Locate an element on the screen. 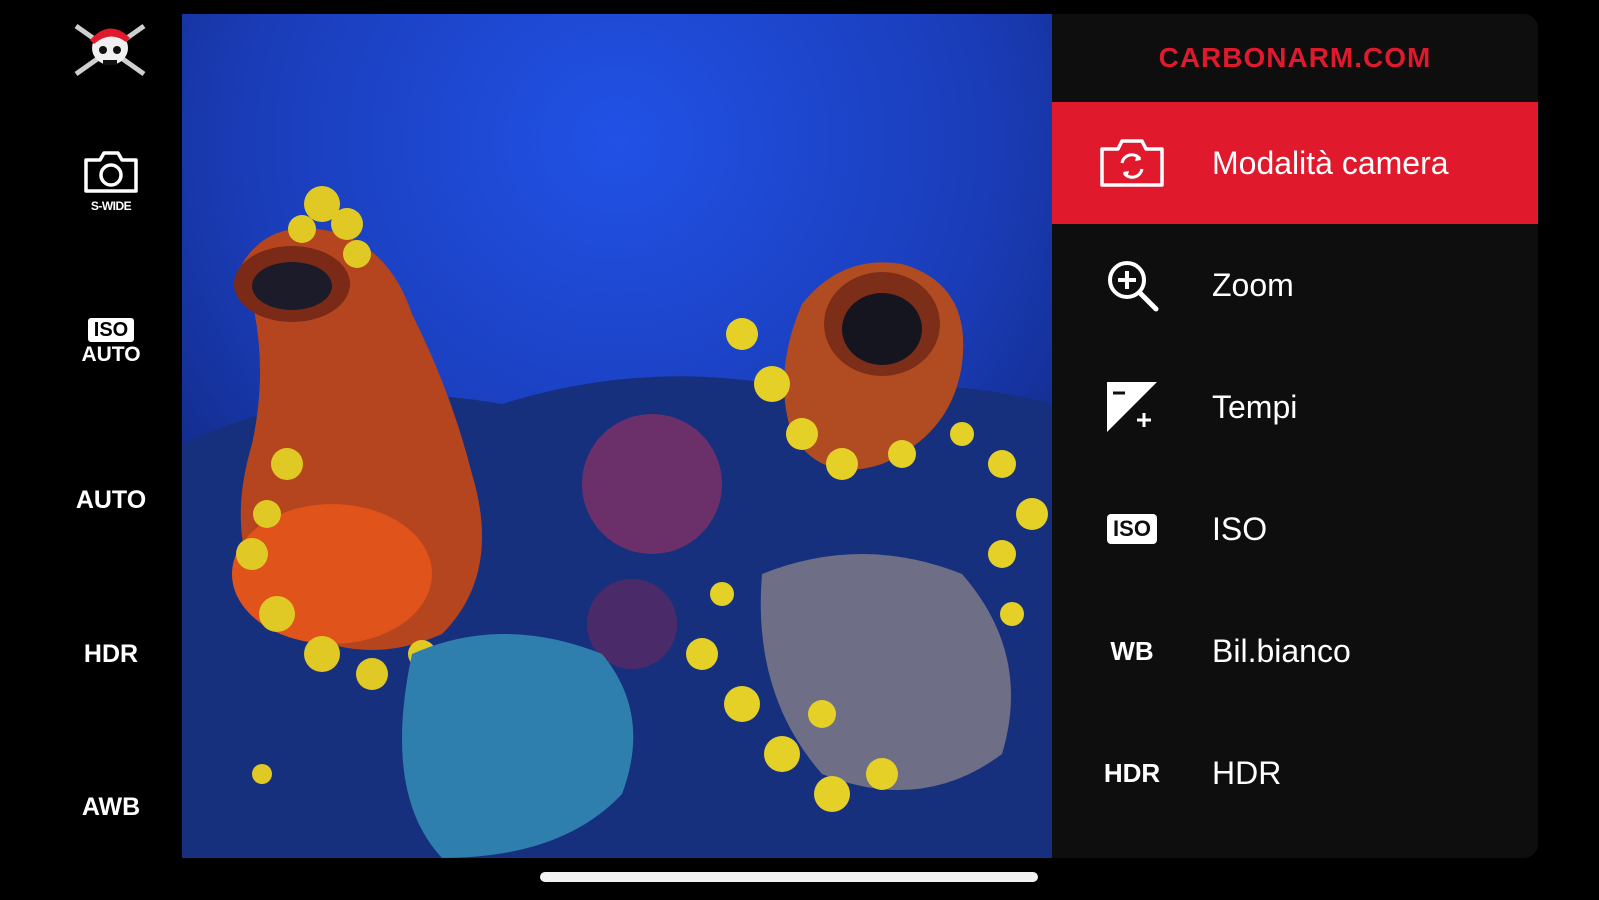 This screenshot has width=1599, height=900. menu-item-label: Bil.bianco is located at coordinates (1281, 650).